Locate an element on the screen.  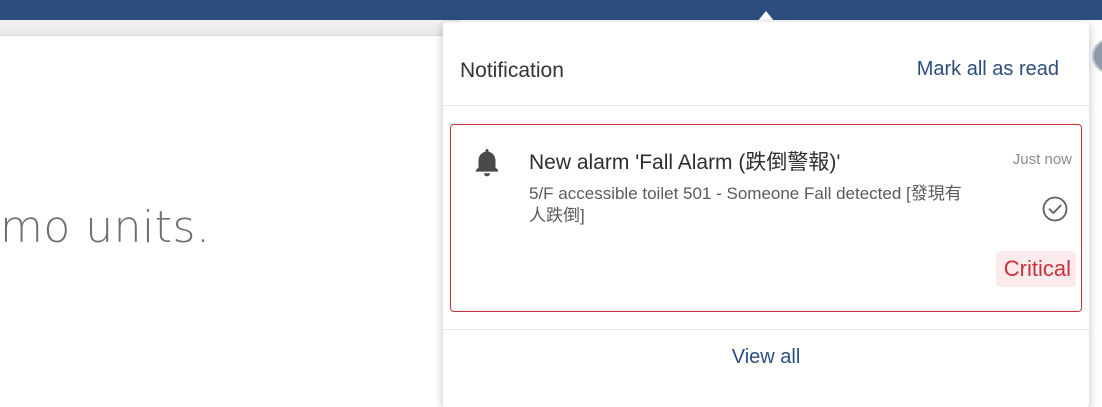
severity-badge: Critical is located at coordinates (1035, 269).